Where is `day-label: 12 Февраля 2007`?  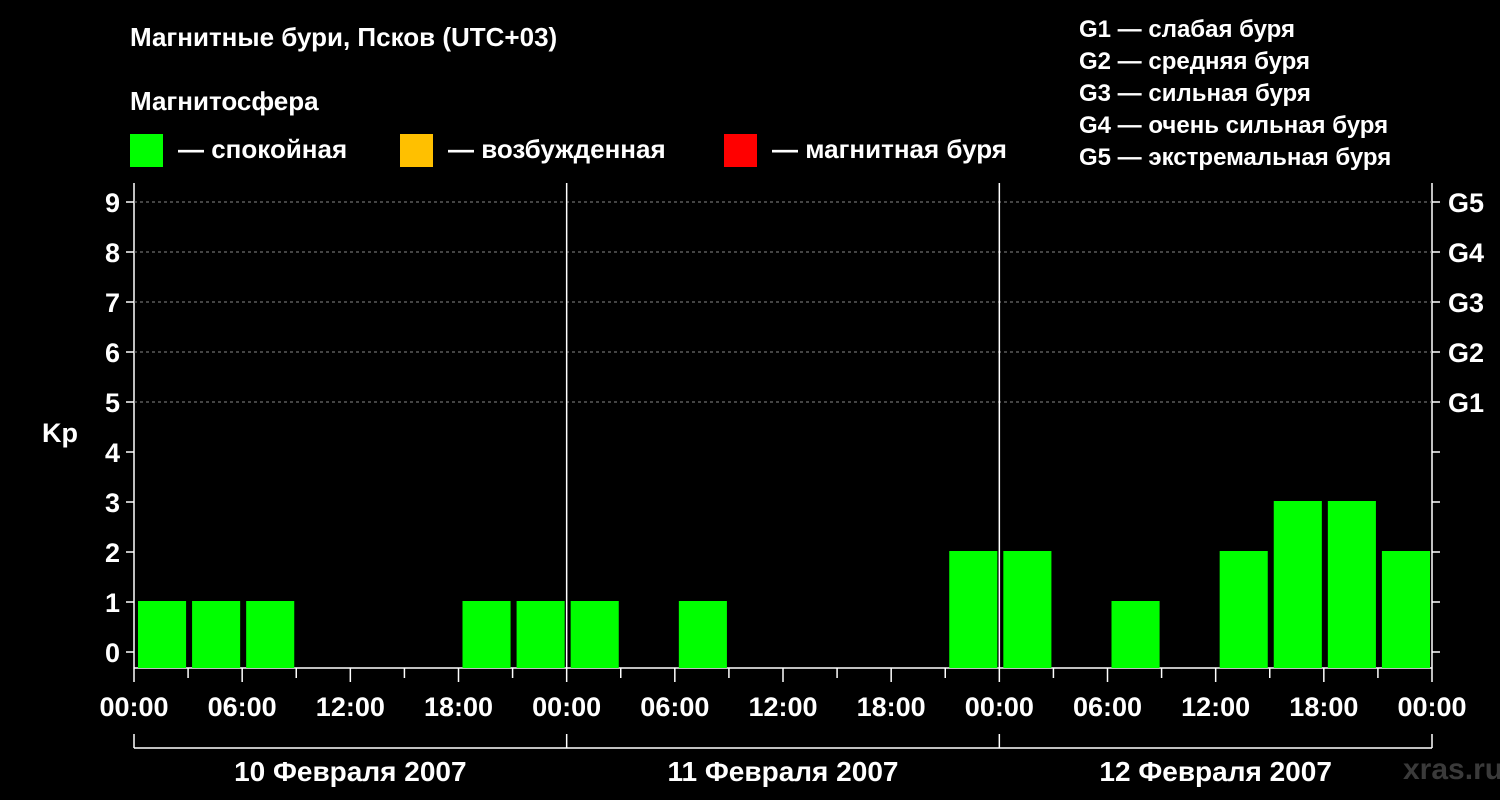 day-label: 12 Февраля 2007 is located at coordinates (1215, 771).